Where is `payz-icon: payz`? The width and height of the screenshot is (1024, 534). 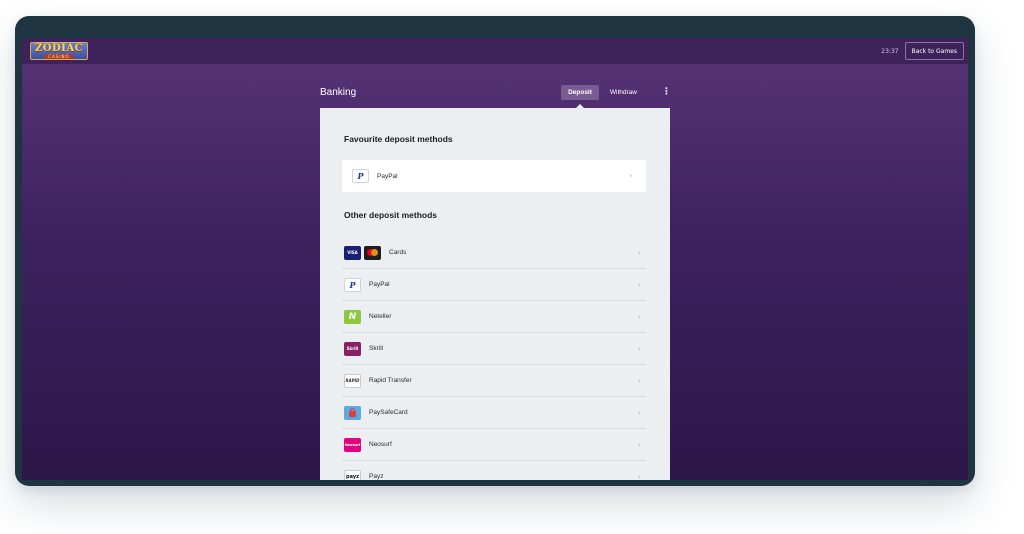 payz-icon: payz is located at coordinates (352, 474).